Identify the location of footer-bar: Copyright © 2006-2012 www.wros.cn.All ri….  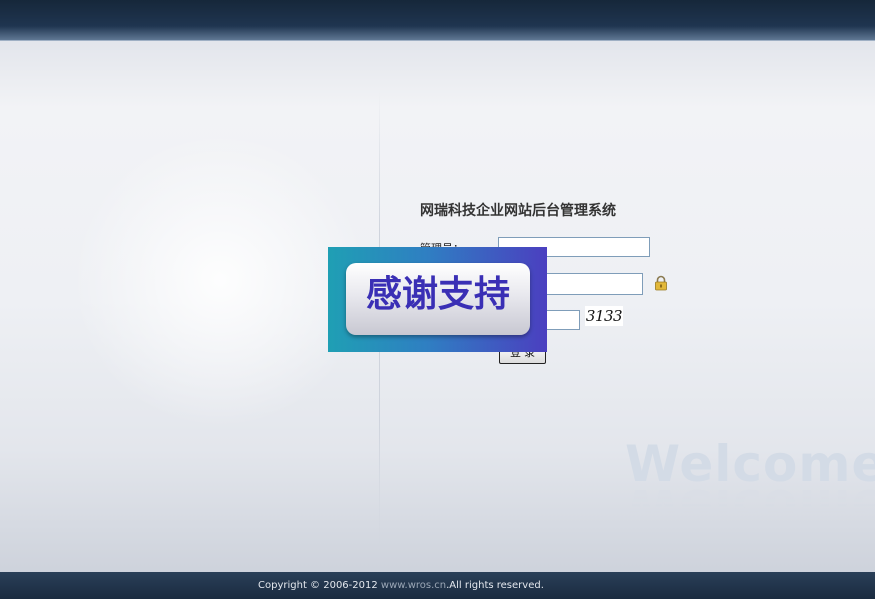
(437, 585).